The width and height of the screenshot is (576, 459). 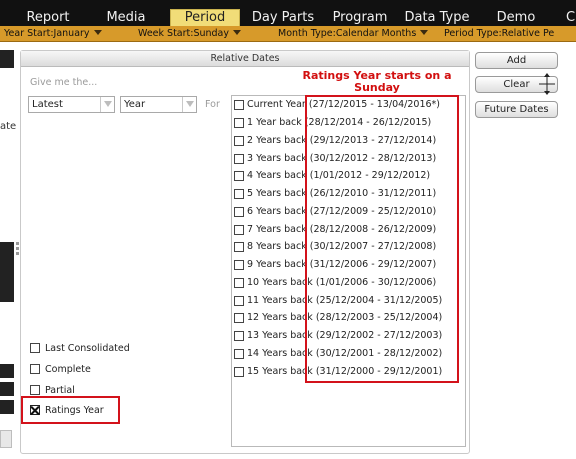 I want to click on tab-demo: Demo, so click(x=516, y=18).